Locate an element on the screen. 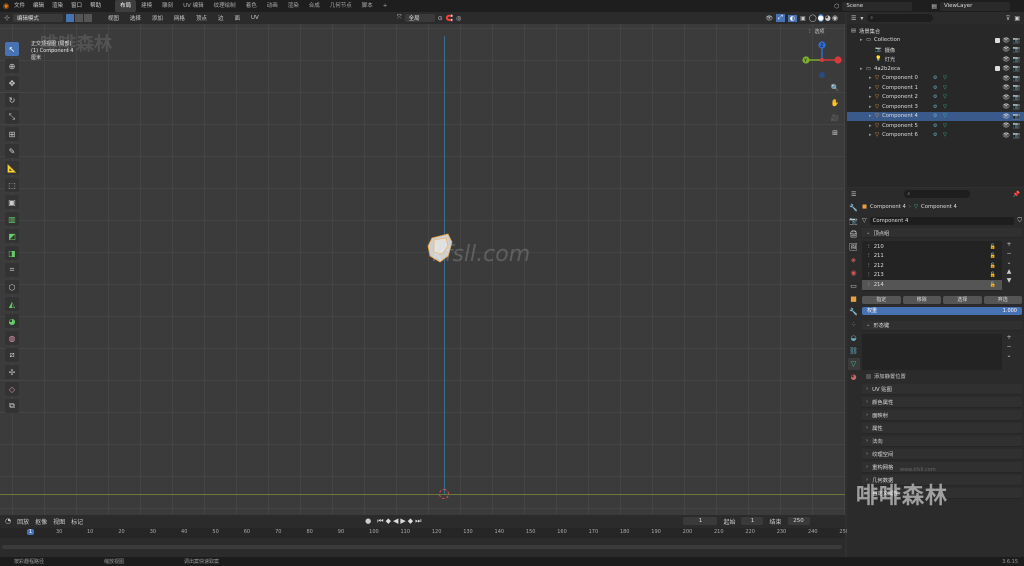 The width and height of the screenshot is (1024, 566). object-tab-icon: ■ is located at coordinates (854, 299).